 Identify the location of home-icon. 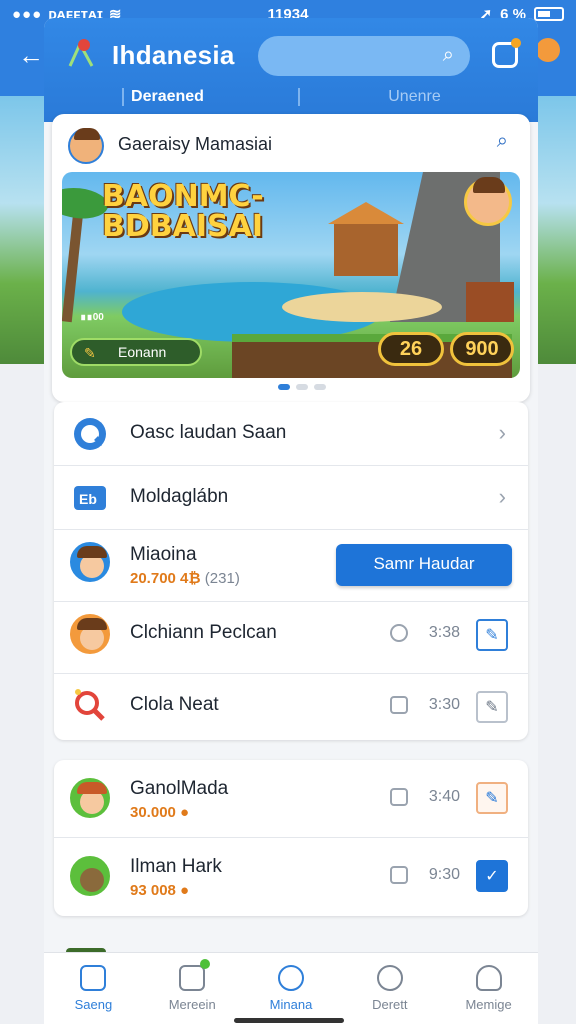
(93, 978).